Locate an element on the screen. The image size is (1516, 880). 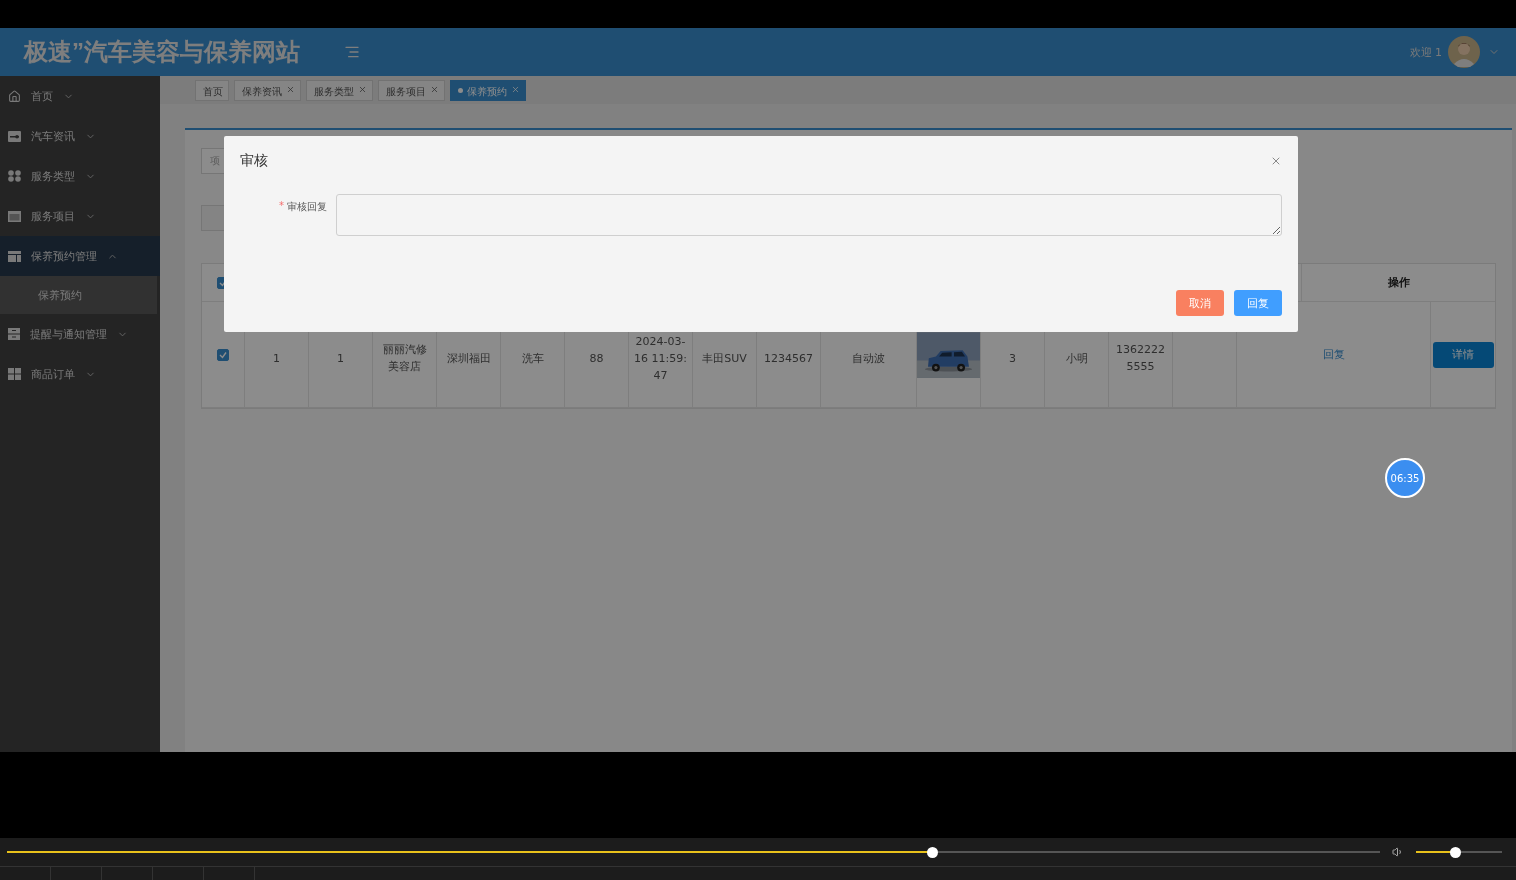
table-cell-text: 1234567 is located at coordinates (788, 358).